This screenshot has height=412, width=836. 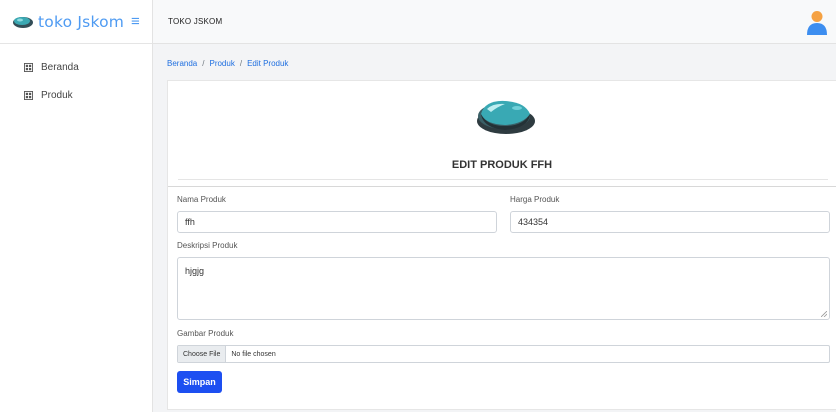 I want to click on save-button: Simpan, so click(x=199, y=382).